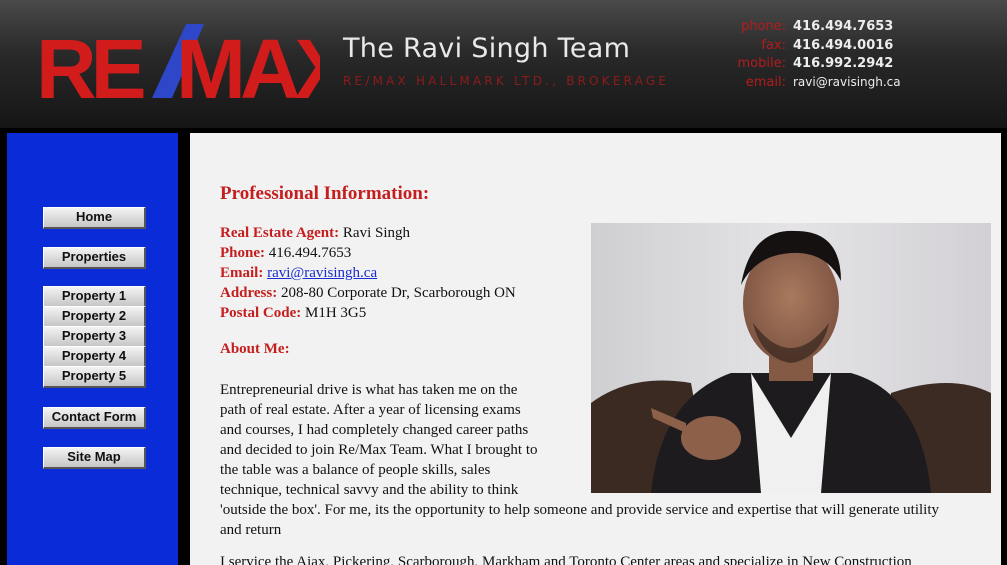 The height and width of the screenshot is (565, 1007). Describe the element at coordinates (376, 233) in the screenshot. I see `info-value: Ravi Singh` at that location.